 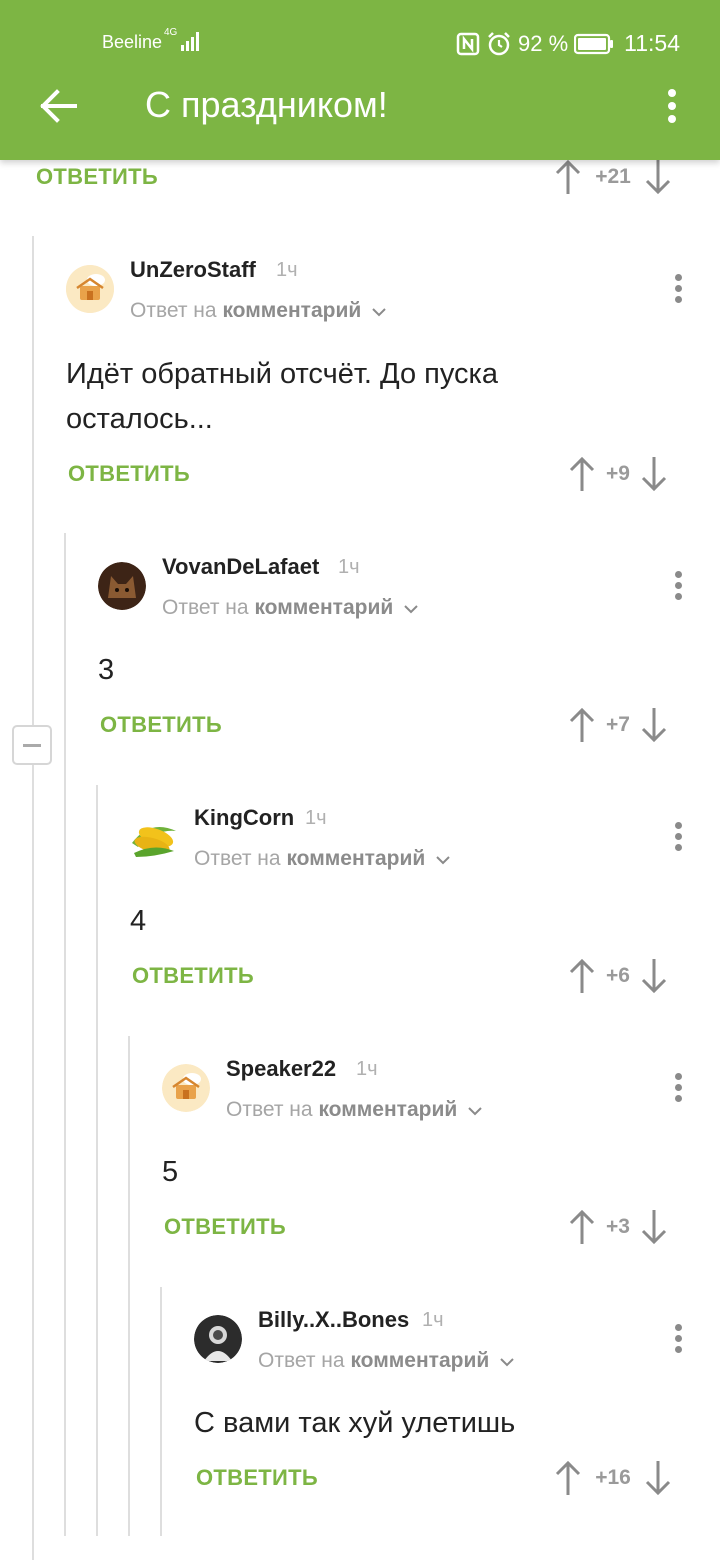 I want to click on vote-controls: +6, so click(x=618, y=976).